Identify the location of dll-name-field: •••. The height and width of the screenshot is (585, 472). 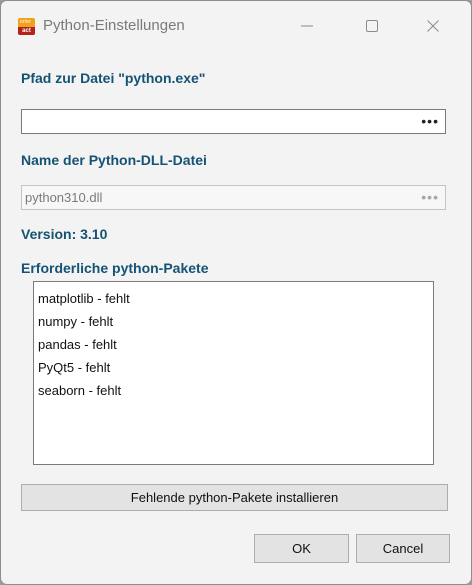
(233, 197).